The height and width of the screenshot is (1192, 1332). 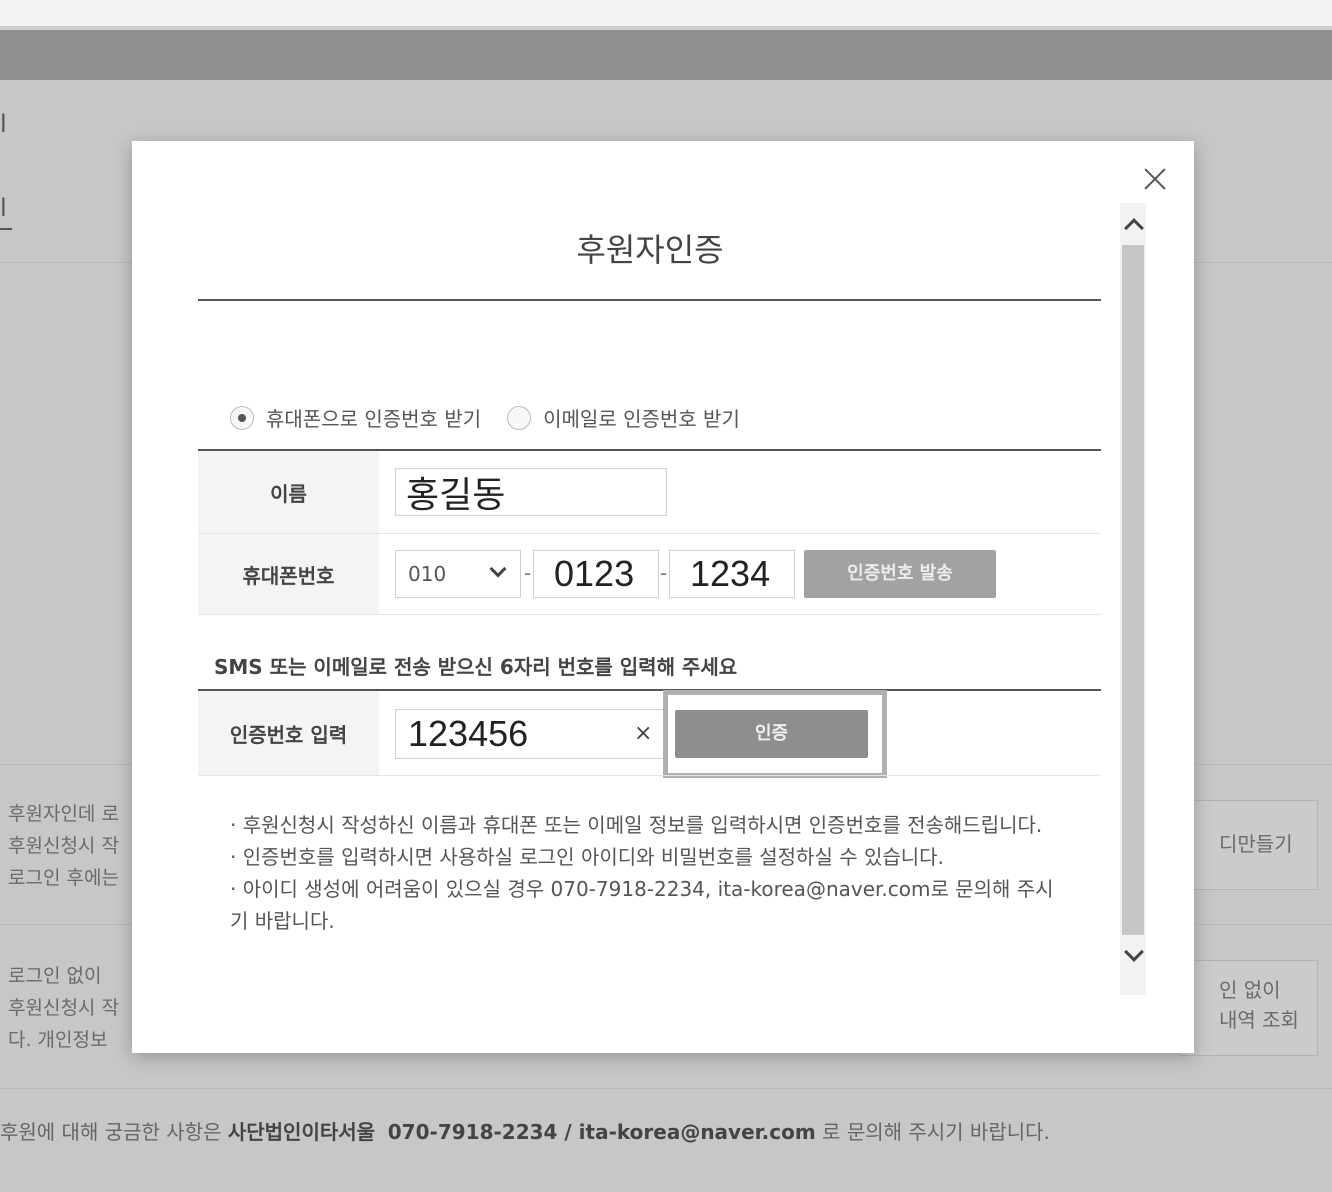 What do you see at coordinates (666, 13) in the screenshot?
I see `browser-top-bar` at bounding box center [666, 13].